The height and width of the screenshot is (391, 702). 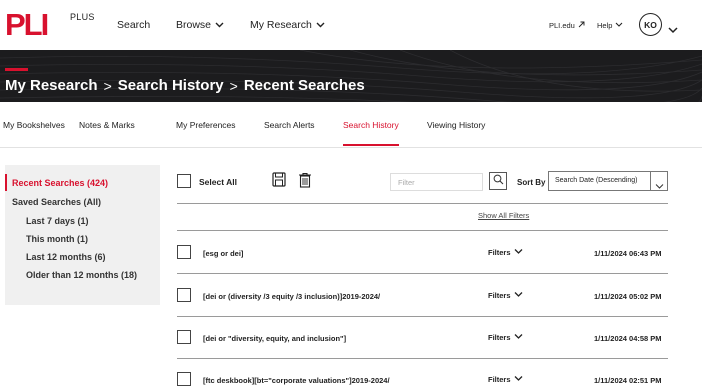 What do you see at coordinates (650, 24) in the screenshot?
I see `user-avatar: KO` at bounding box center [650, 24].